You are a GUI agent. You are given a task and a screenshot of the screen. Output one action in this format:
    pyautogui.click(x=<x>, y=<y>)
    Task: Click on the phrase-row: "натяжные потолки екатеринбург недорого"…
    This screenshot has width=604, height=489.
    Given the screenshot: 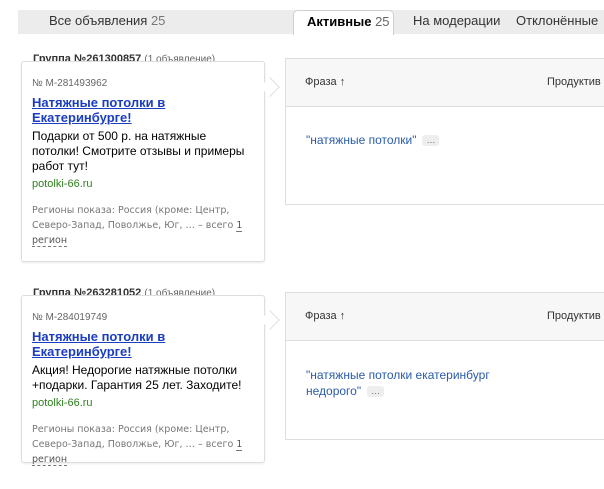 What is the action you would take?
    pyautogui.click(x=411, y=383)
    